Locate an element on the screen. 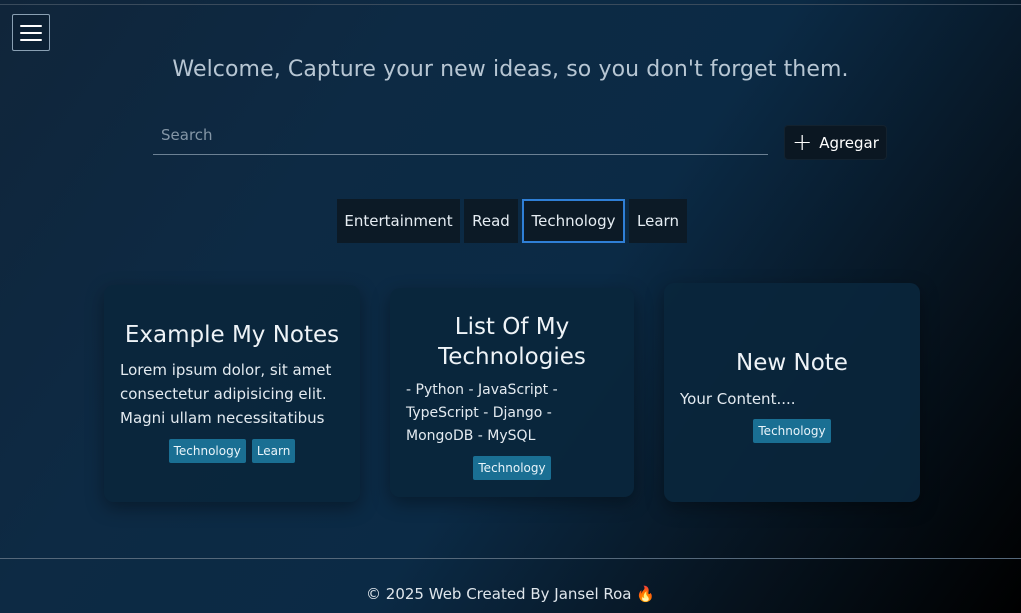 The image size is (1021, 613). search-field is located at coordinates (460, 135).